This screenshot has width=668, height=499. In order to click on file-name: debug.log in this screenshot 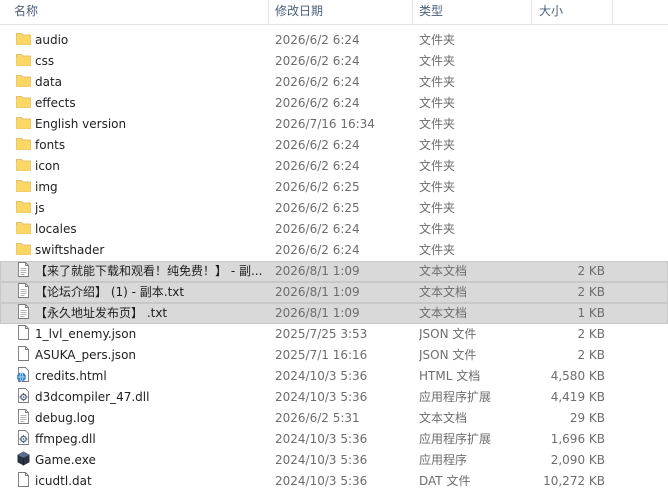, I will do `click(65, 418)`.